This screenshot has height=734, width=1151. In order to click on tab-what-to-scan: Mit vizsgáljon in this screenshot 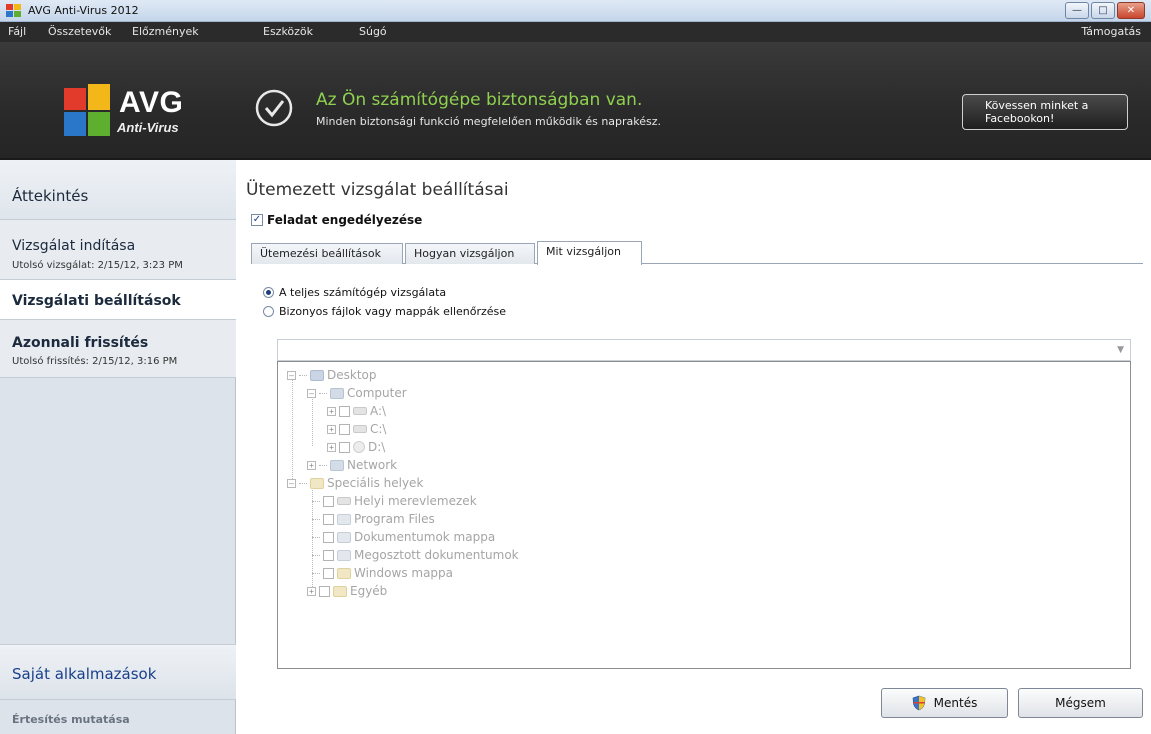, I will do `click(589, 253)`.